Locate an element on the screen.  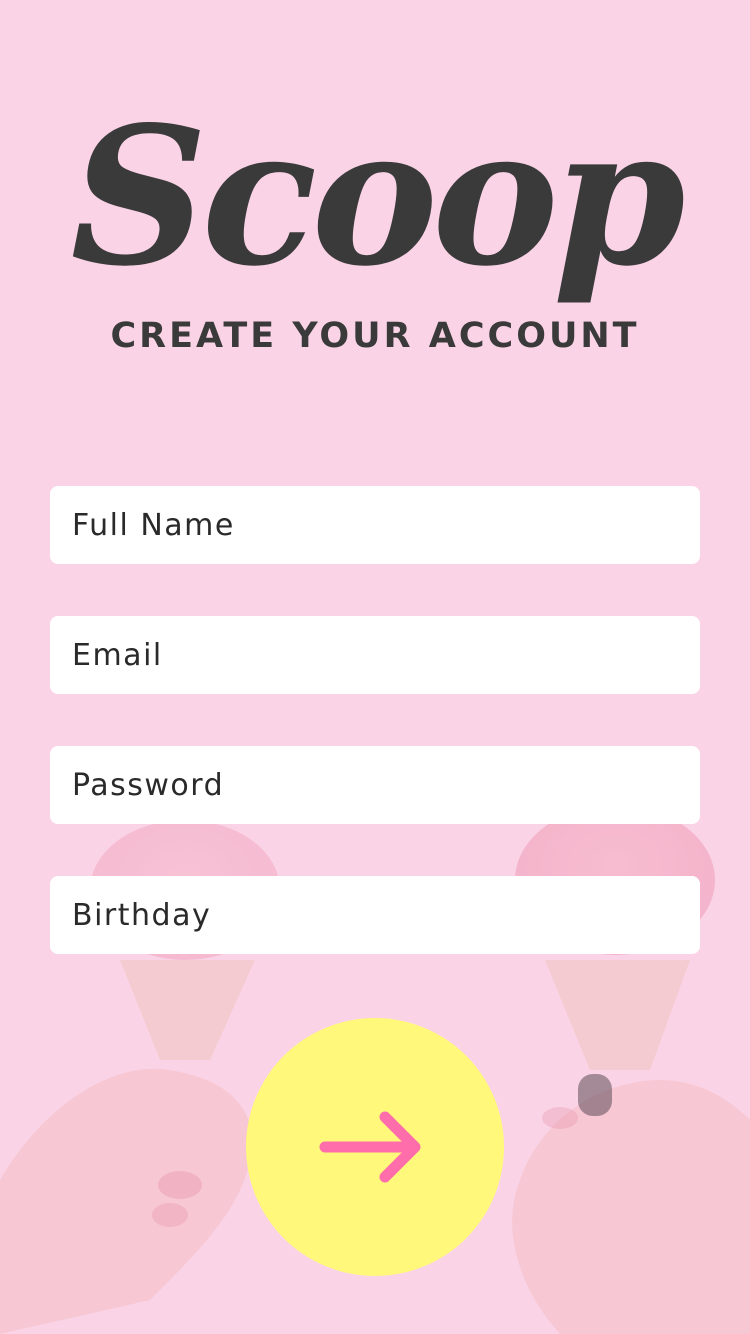
password-input is located at coordinates (375, 785).